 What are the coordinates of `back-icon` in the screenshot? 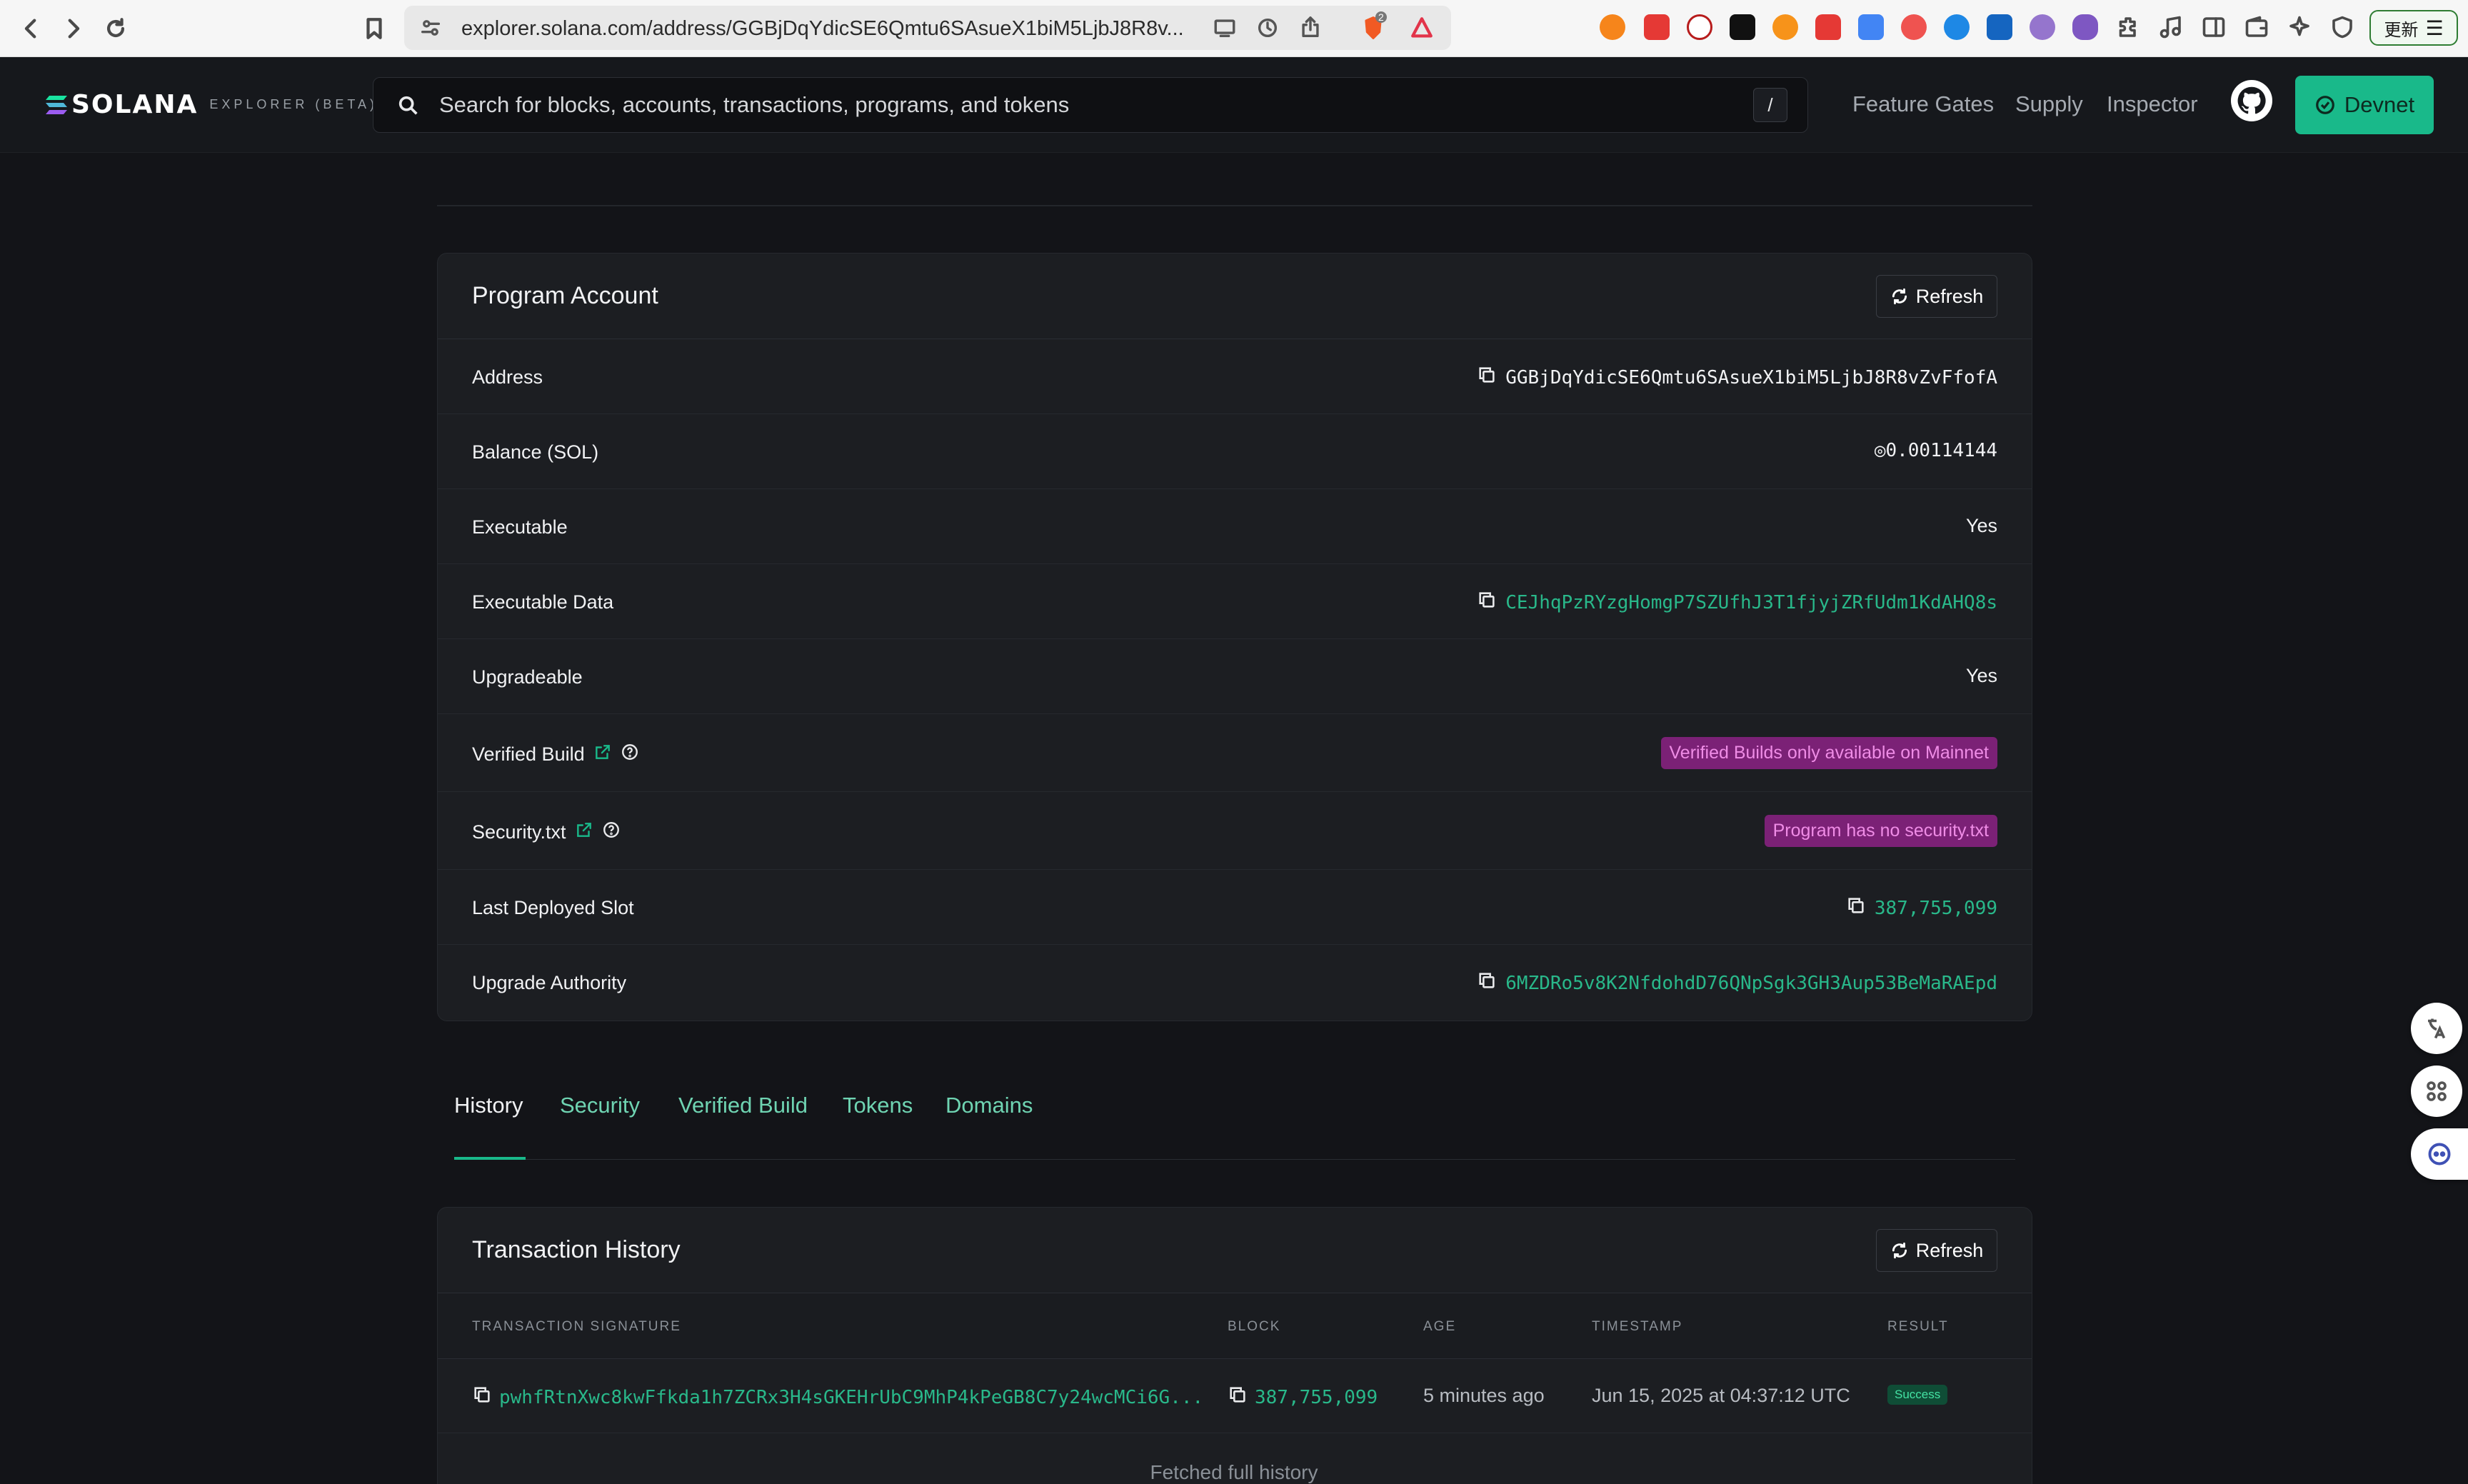 It's located at (32, 28).